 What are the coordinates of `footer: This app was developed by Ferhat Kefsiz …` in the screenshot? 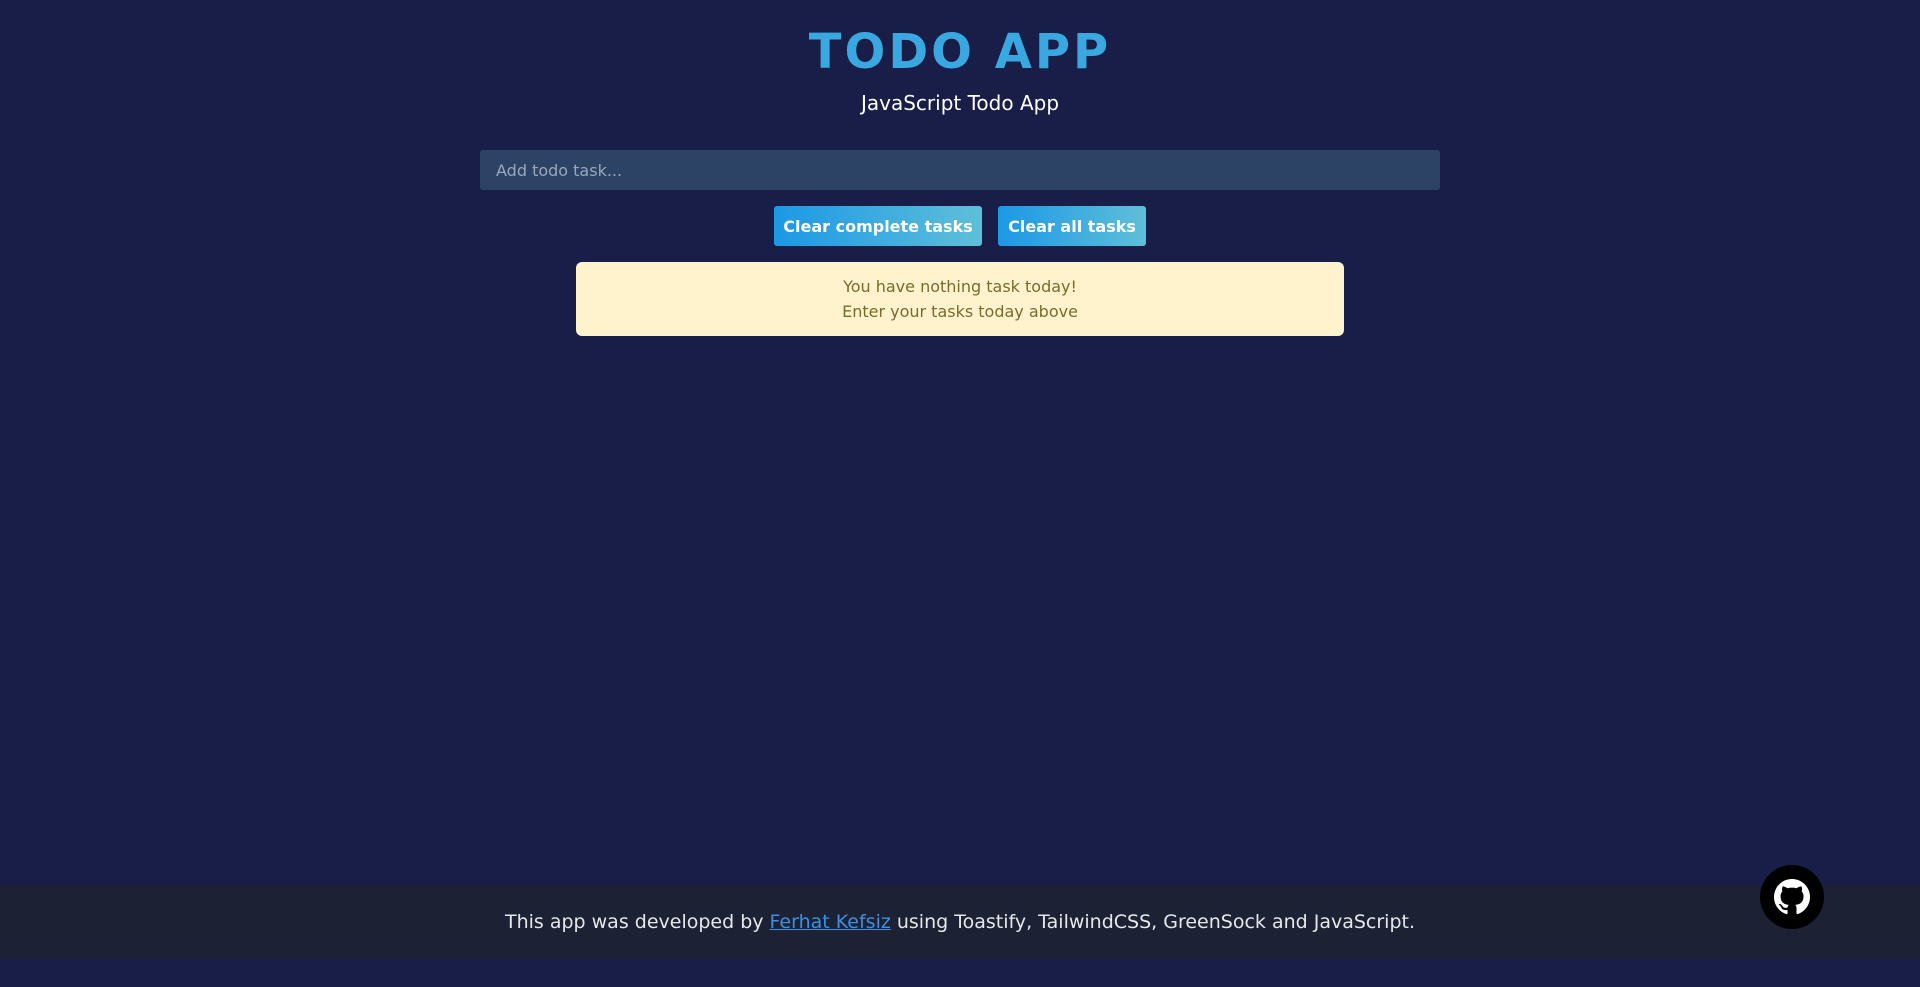 It's located at (960, 922).